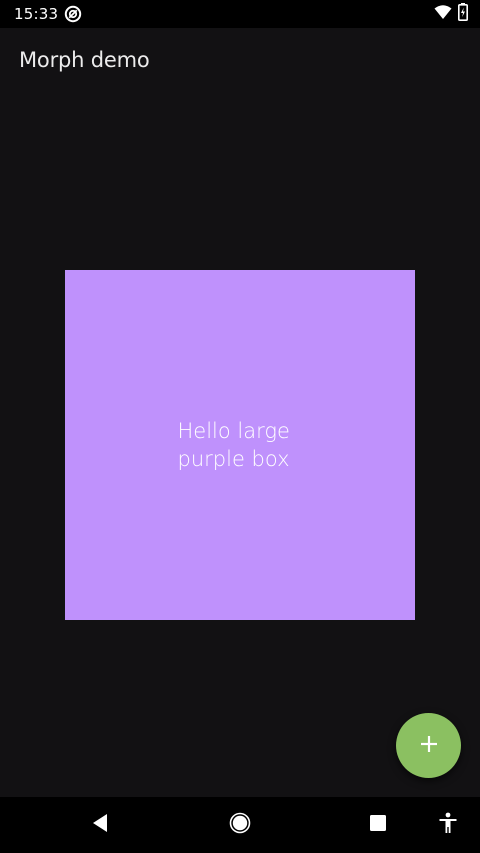 This screenshot has width=480, height=853. Describe the element at coordinates (36, 14) in the screenshot. I see `status-time: 15:33` at that location.